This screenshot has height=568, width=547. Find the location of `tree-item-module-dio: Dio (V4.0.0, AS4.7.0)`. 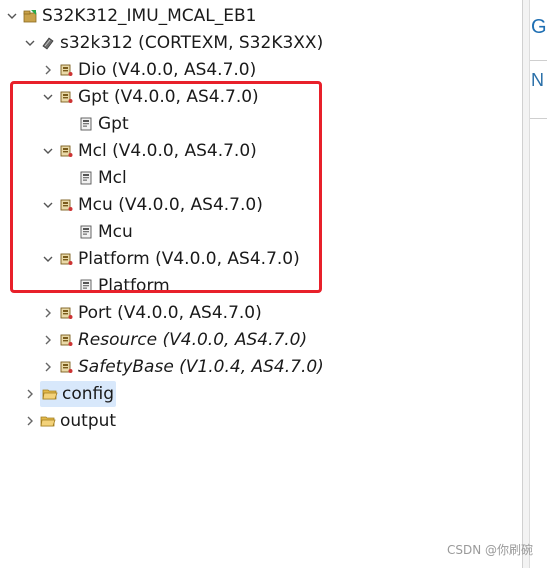

tree-item-module-dio: Dio (V4.0.0, AS4.7.0) is located at coordinates (149, 70).